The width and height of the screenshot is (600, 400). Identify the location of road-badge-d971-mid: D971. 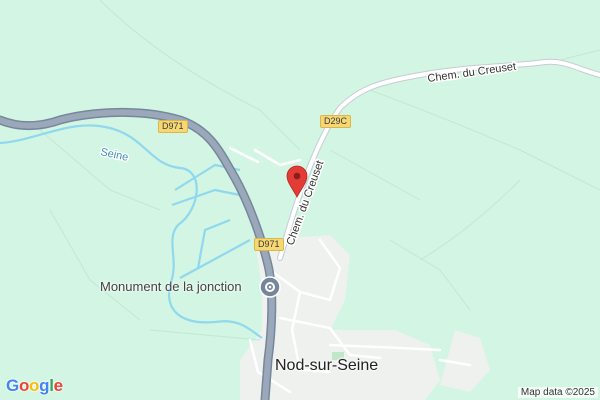
(269, 244).